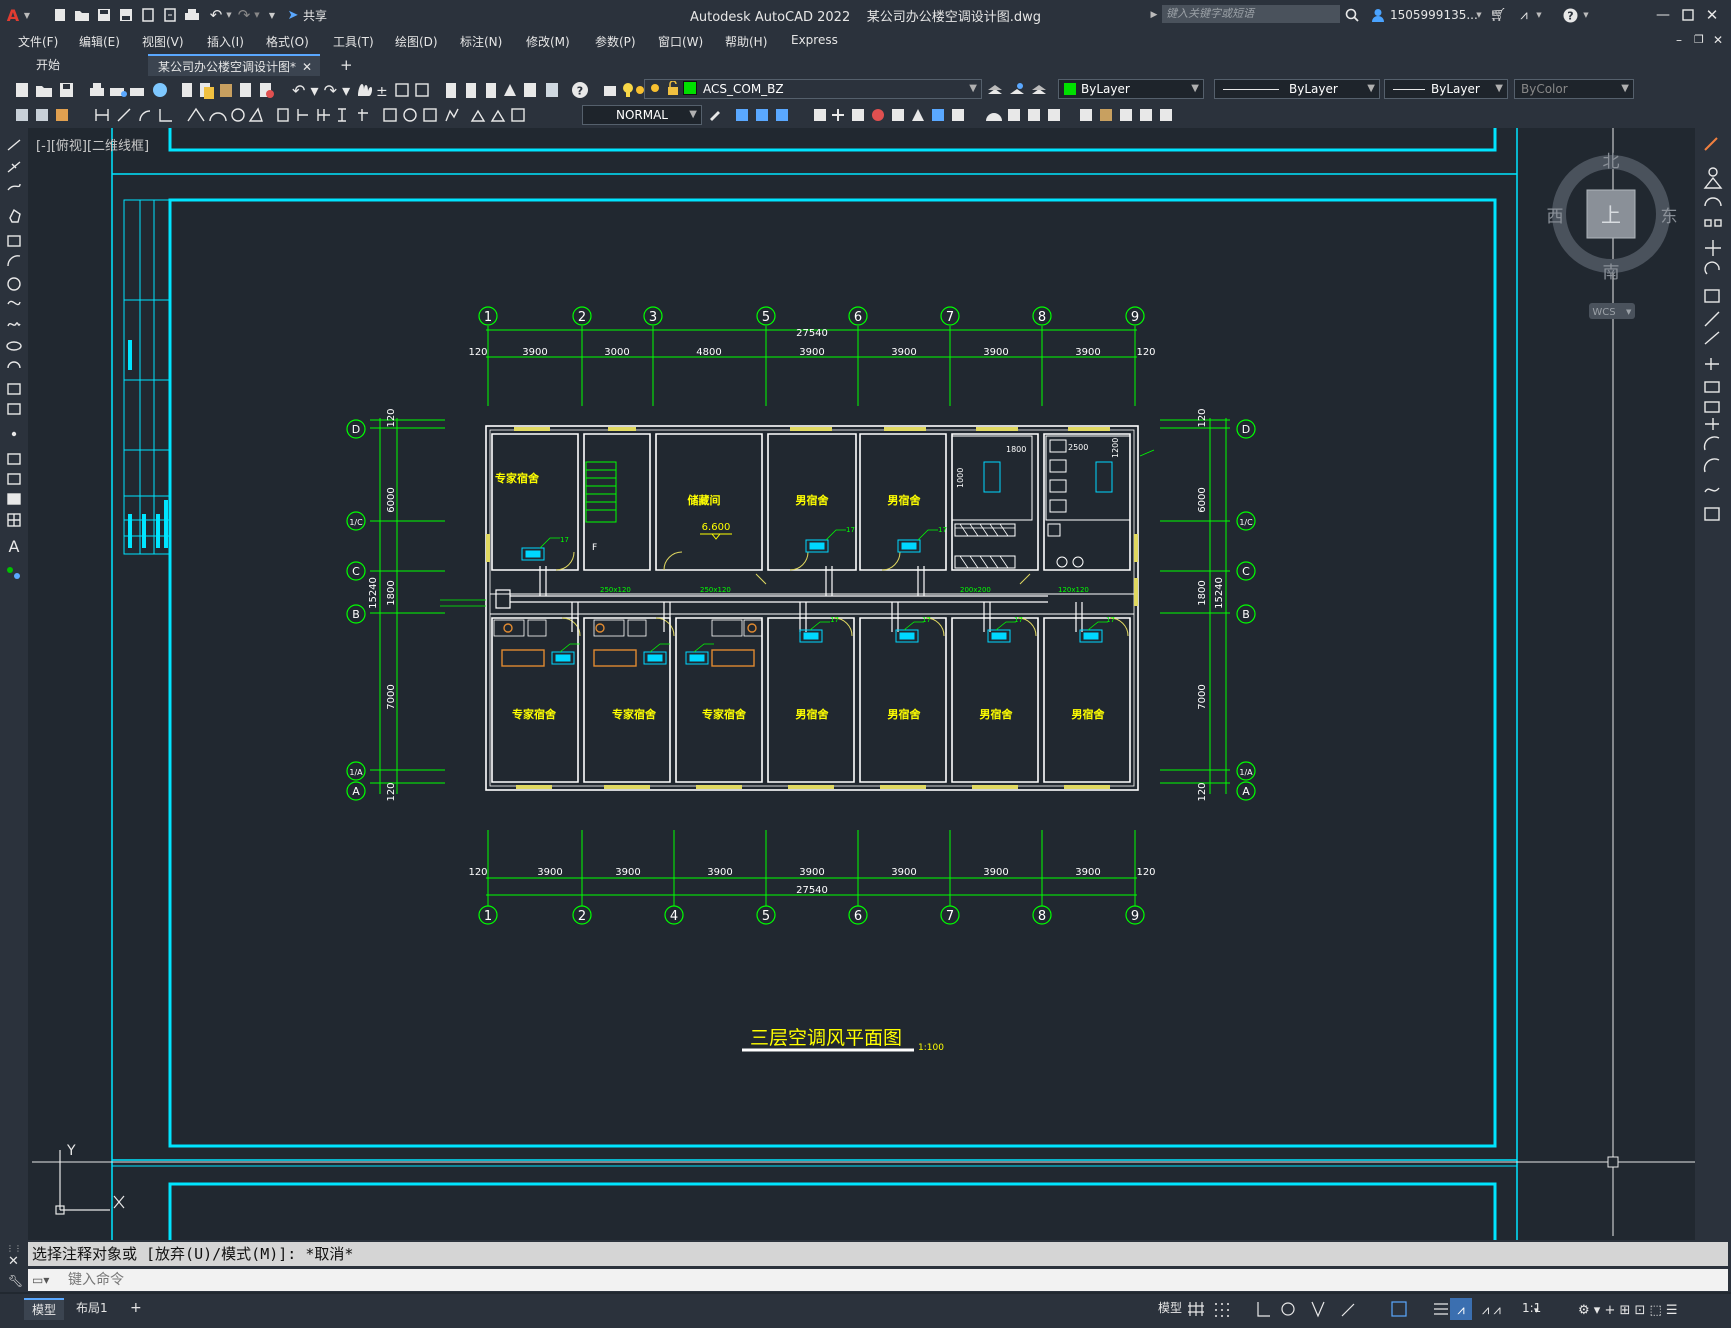  Describe the element at coordinates (1679, 40) in the screenshot. I see `doc-minimize-icon: –` at that location.